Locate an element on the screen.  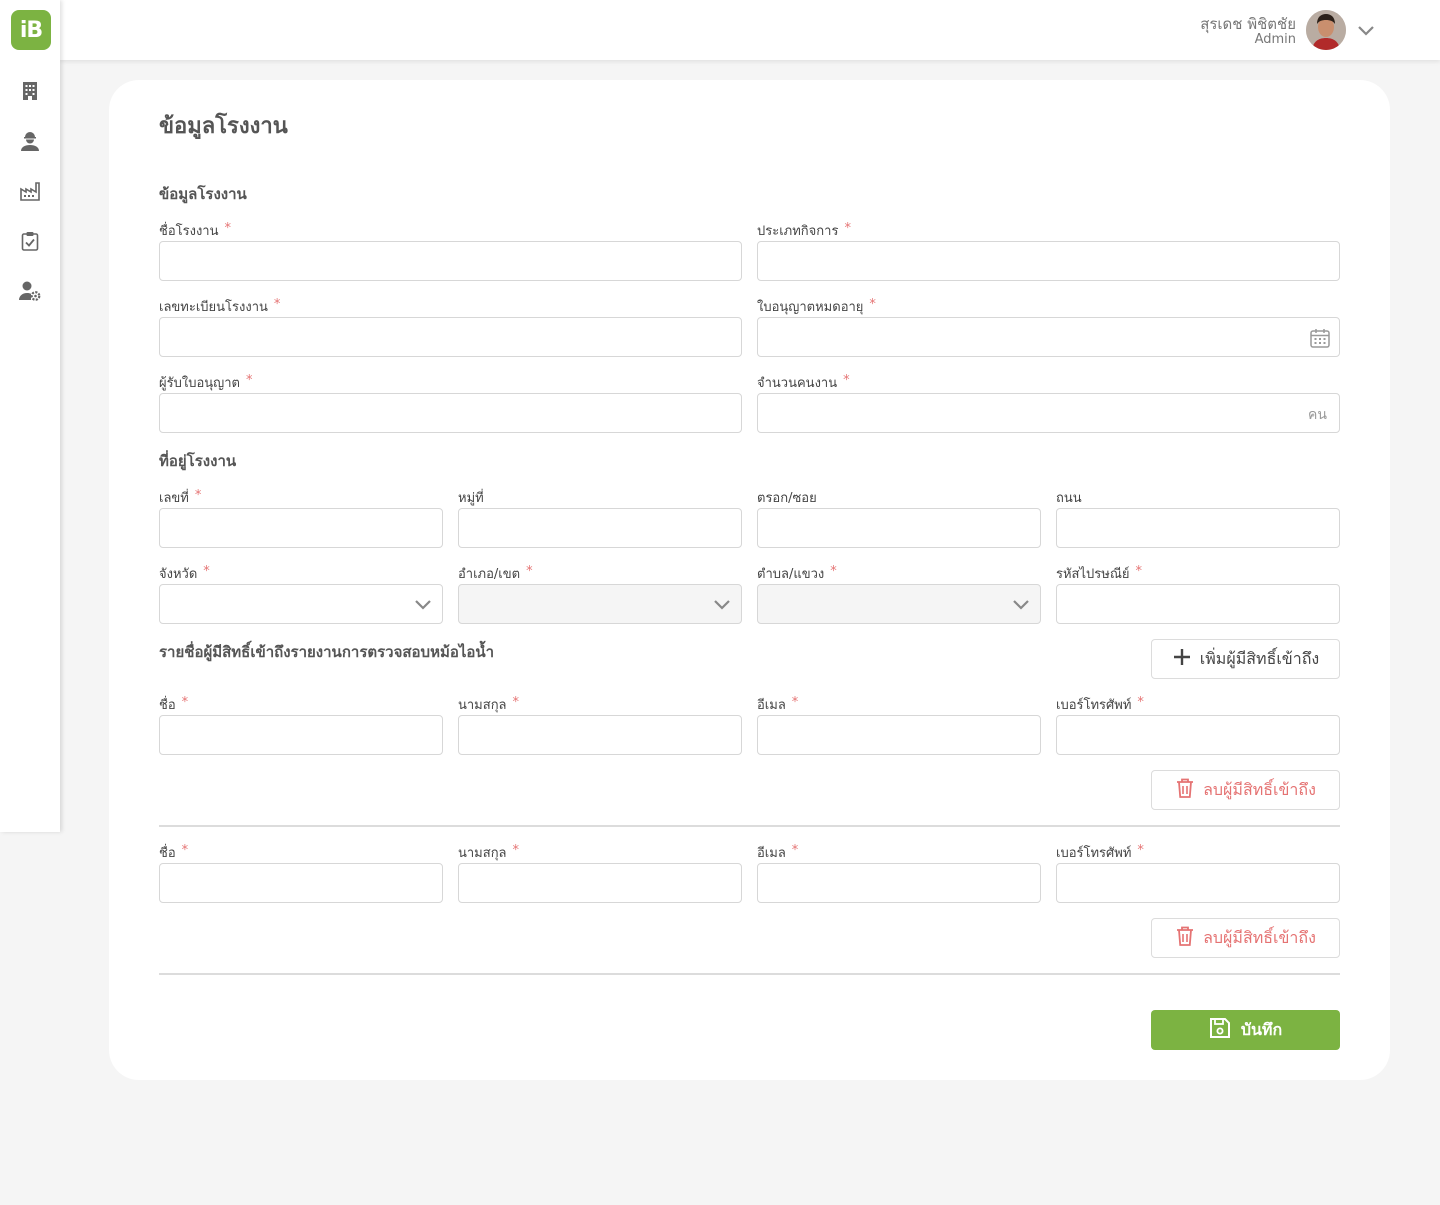
factory-name-input is located at coordinates (450, 261).